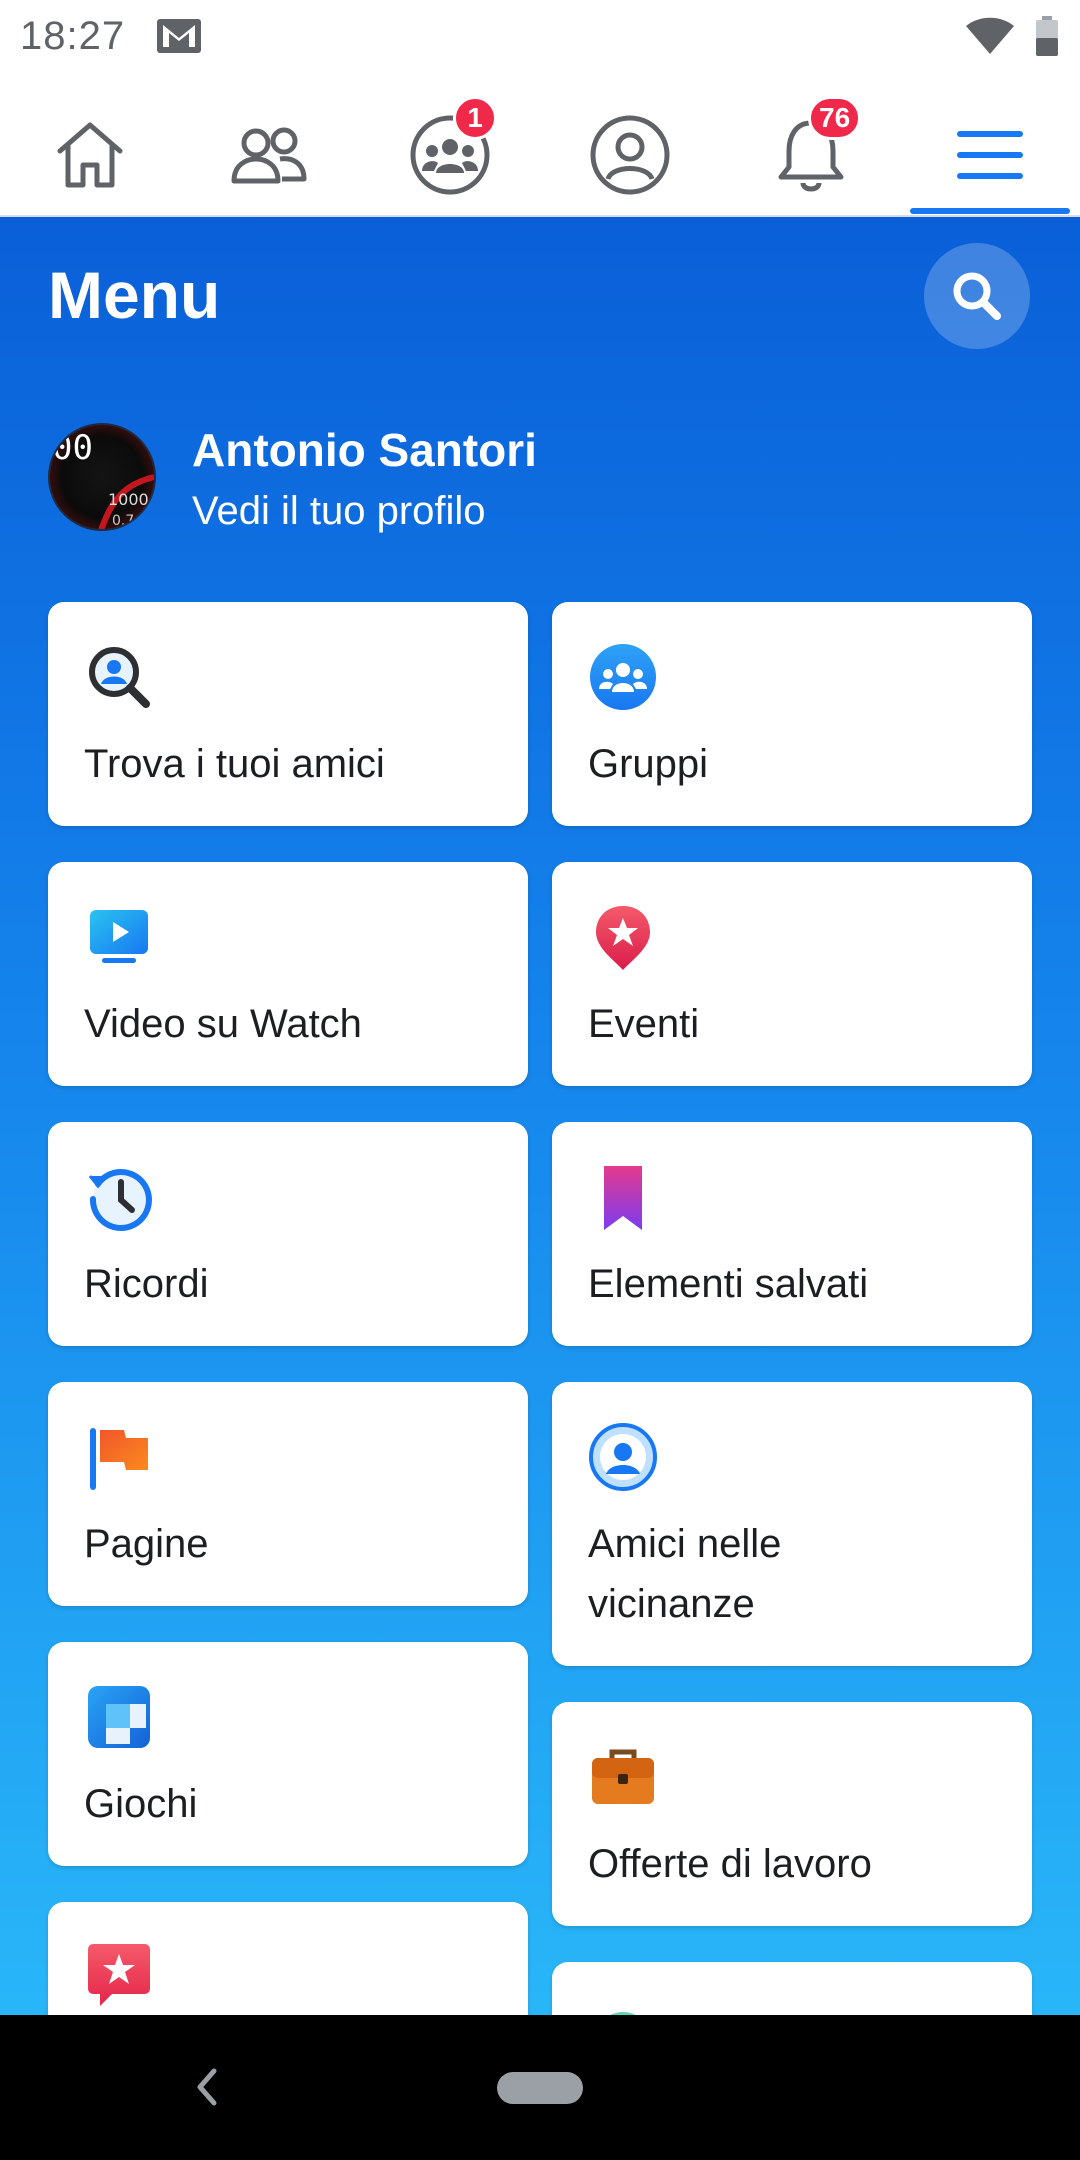 This screenshot has width=1080, height=2160. I want to click on view-profile-link: Vedi il tuo profilo, so click(339, 511).